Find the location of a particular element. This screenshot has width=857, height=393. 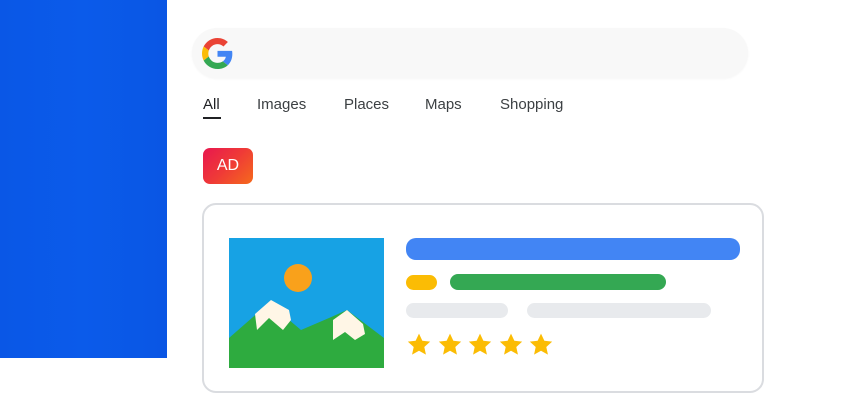

tab-all-label: All is located at coordinates (211, 104).